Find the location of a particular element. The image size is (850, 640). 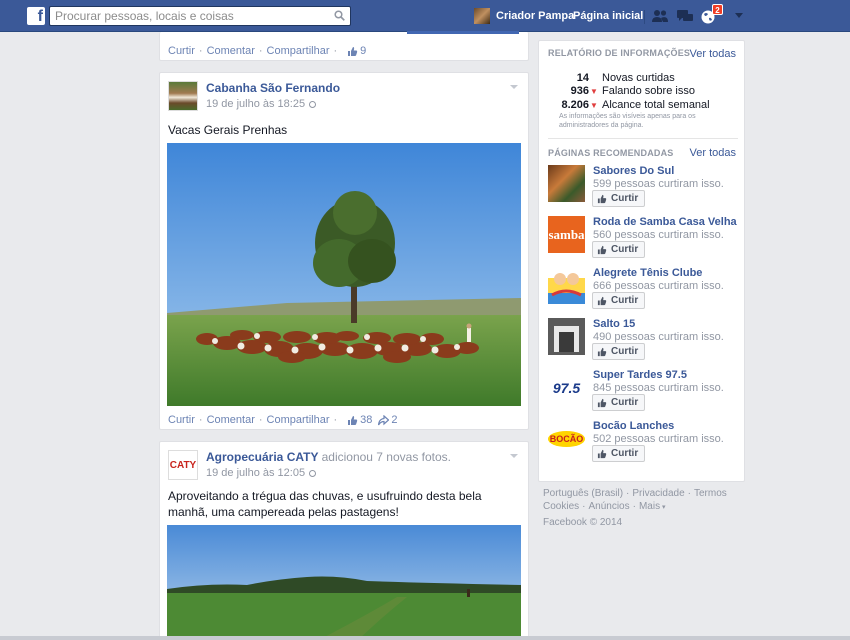

window-bottom-edge is located at coordinates (425, 638).